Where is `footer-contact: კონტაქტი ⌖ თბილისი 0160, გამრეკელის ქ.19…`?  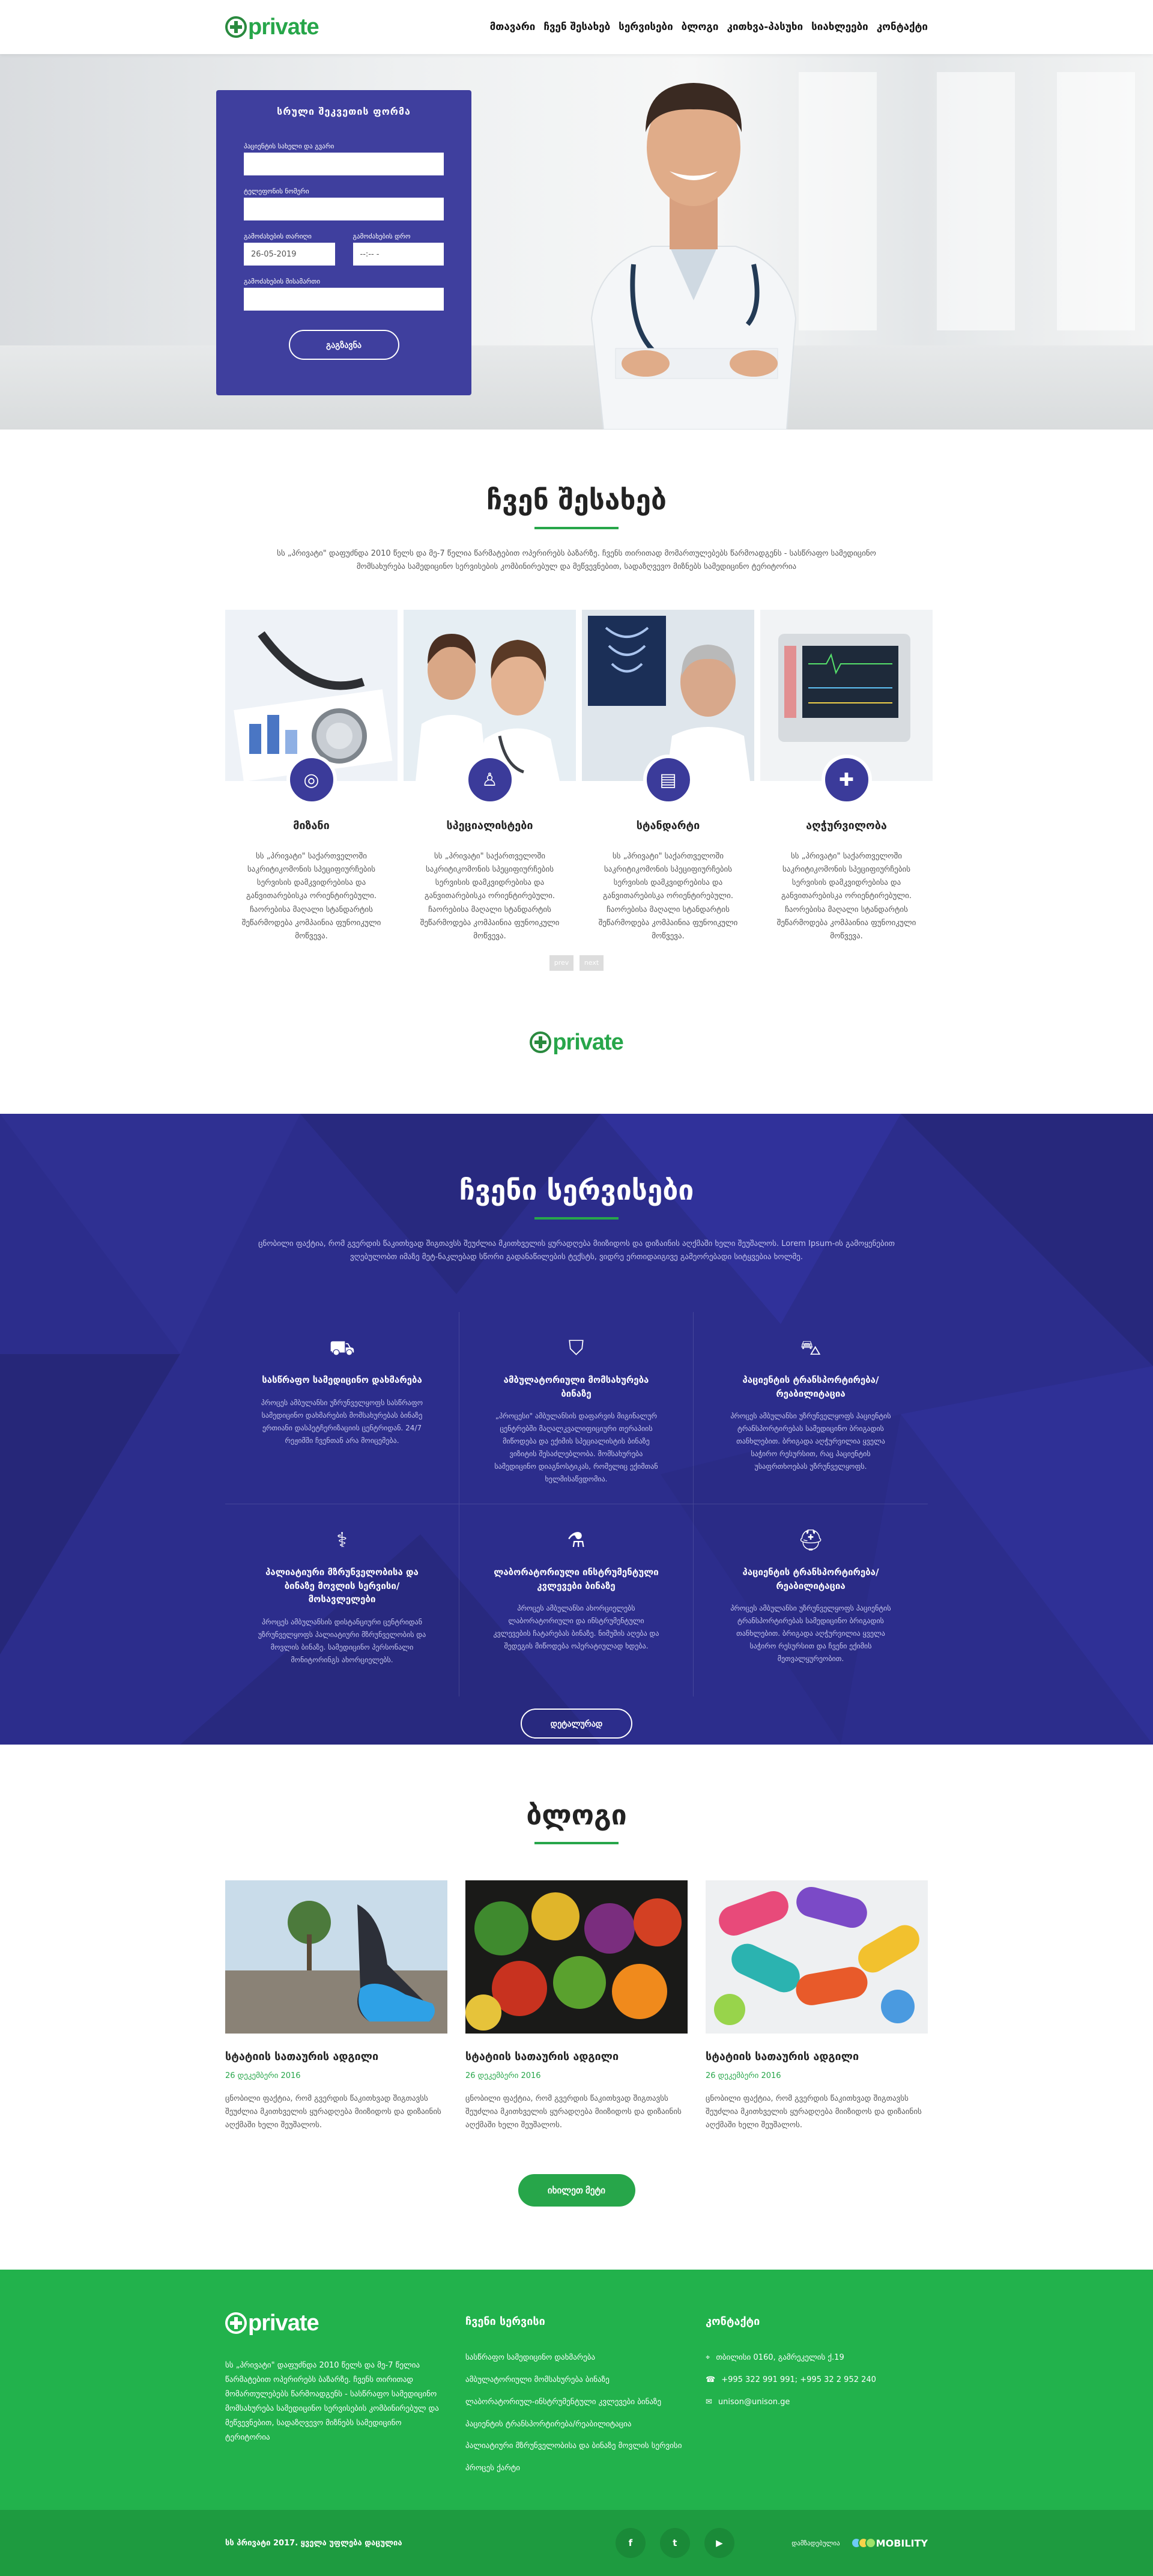 footer-contact: კონტაქტი ⌖ თბილისი 0160, გამრეკელის ქ.19… is located at coordinates (817, 2411).